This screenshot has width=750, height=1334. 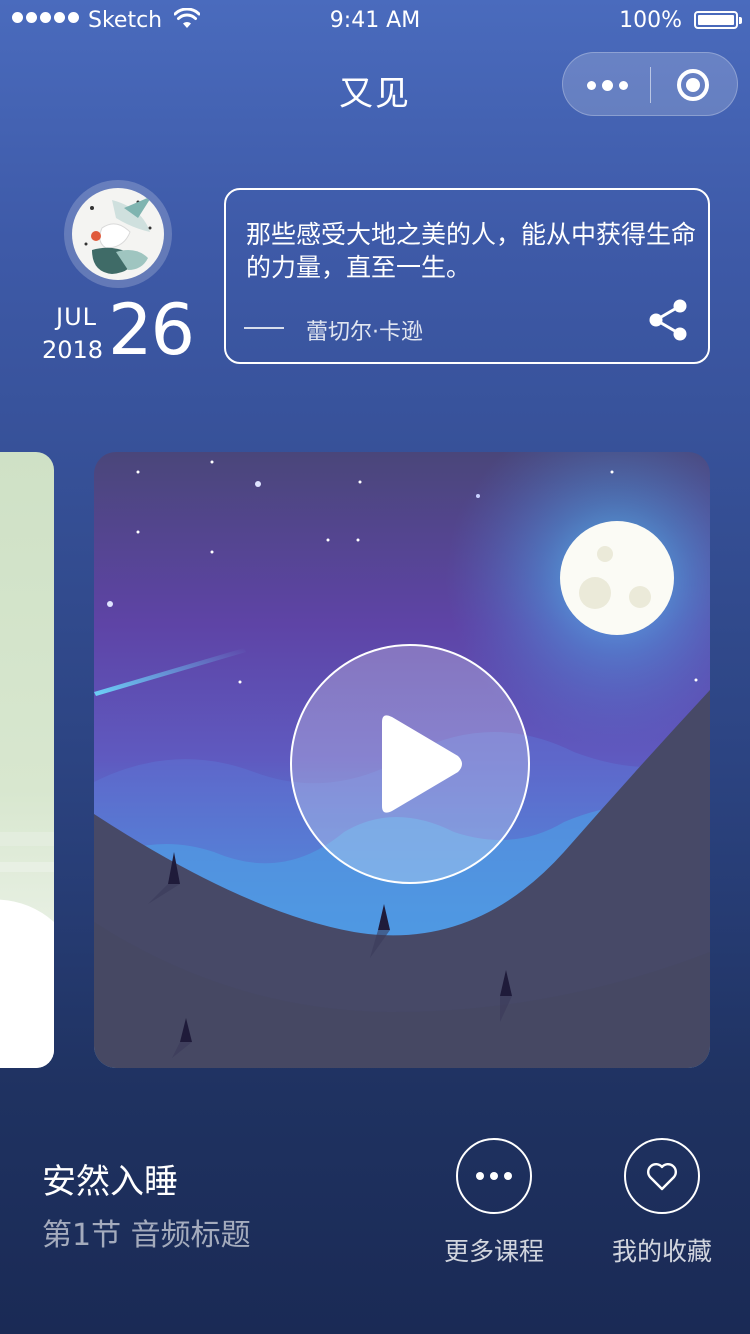 What do you see at coordinates (73, 350) in the screenshot?
I see `date-year: 2018` at bounding box center [73, 350].